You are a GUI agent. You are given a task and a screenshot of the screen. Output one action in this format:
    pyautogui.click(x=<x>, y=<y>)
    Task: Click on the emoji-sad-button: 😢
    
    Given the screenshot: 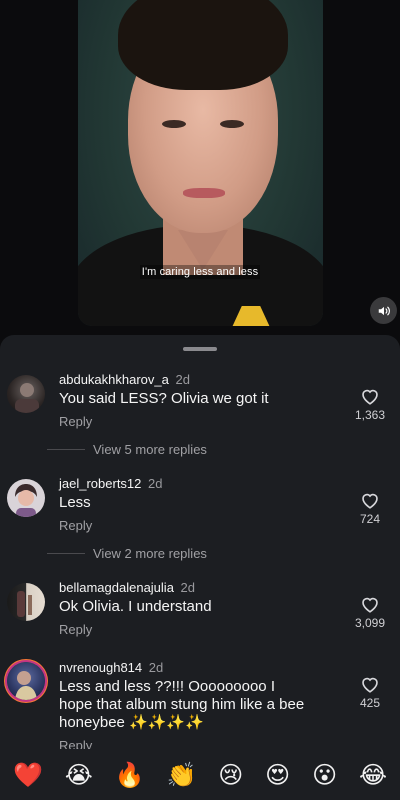 What is the action you would take?
    pyautogui.click(x=230, y=775)
    